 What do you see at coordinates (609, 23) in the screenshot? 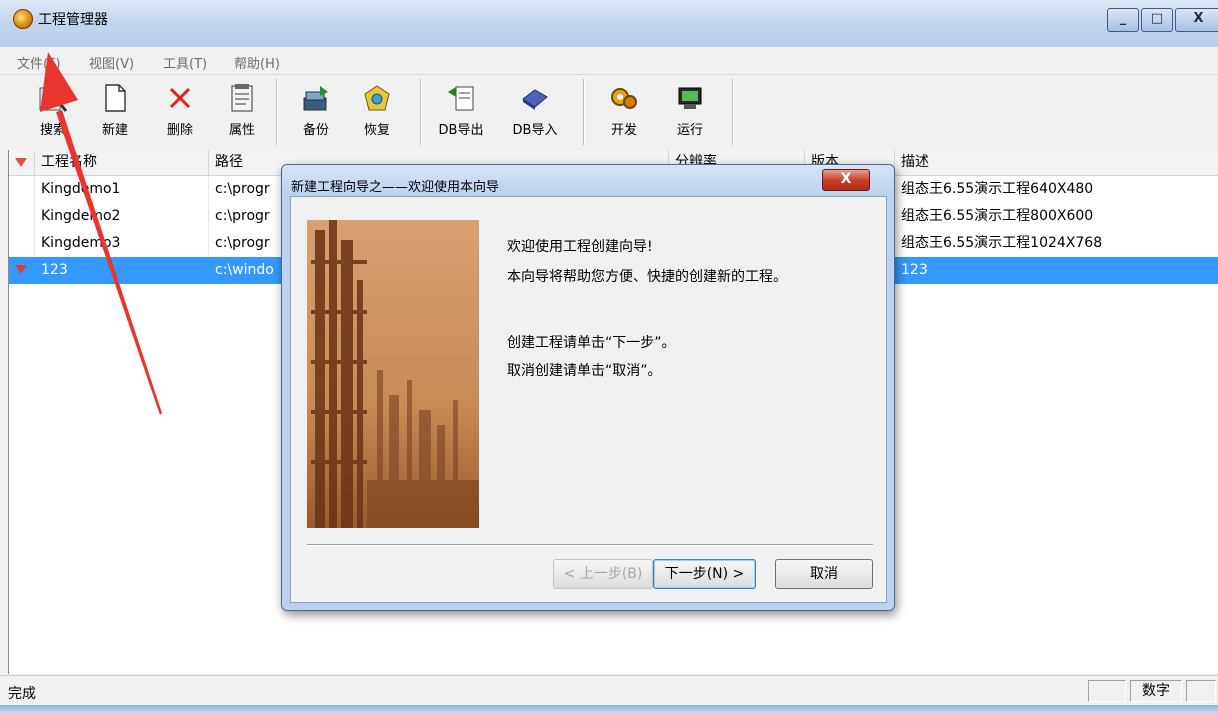
I see `title-bar: 工程管理器 _ □ X` at bounding box center [609, 23].